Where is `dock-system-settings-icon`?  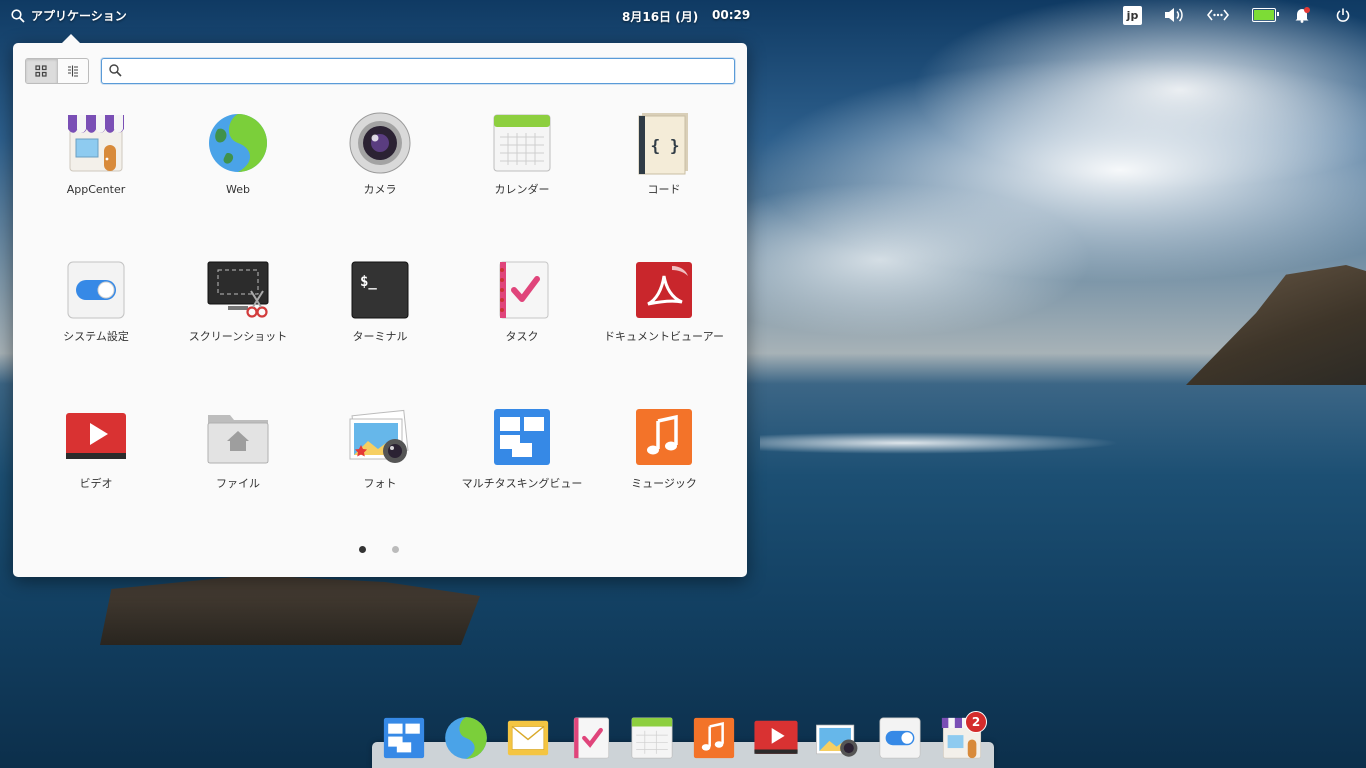
dock-system-settings-icon is located at coordinates (900, 738).